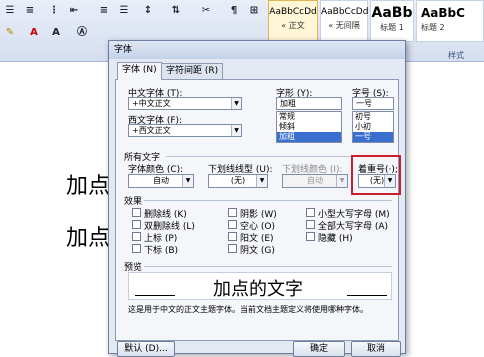 The image size is (484, 357). Describe the element at coordinates (443, 13) in the screenshot. I see `style-sample: AaBbC` at that location.